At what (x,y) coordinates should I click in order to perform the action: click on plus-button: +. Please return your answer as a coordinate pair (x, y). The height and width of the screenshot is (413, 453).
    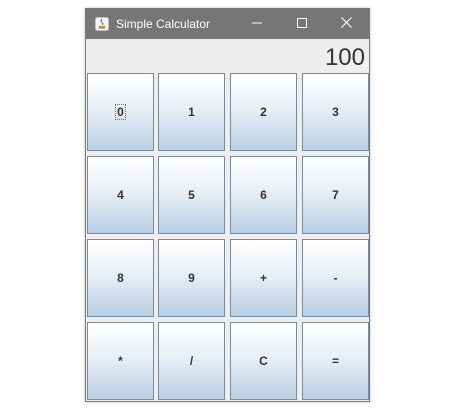
    Looking at the image, I should click on (263, 278).